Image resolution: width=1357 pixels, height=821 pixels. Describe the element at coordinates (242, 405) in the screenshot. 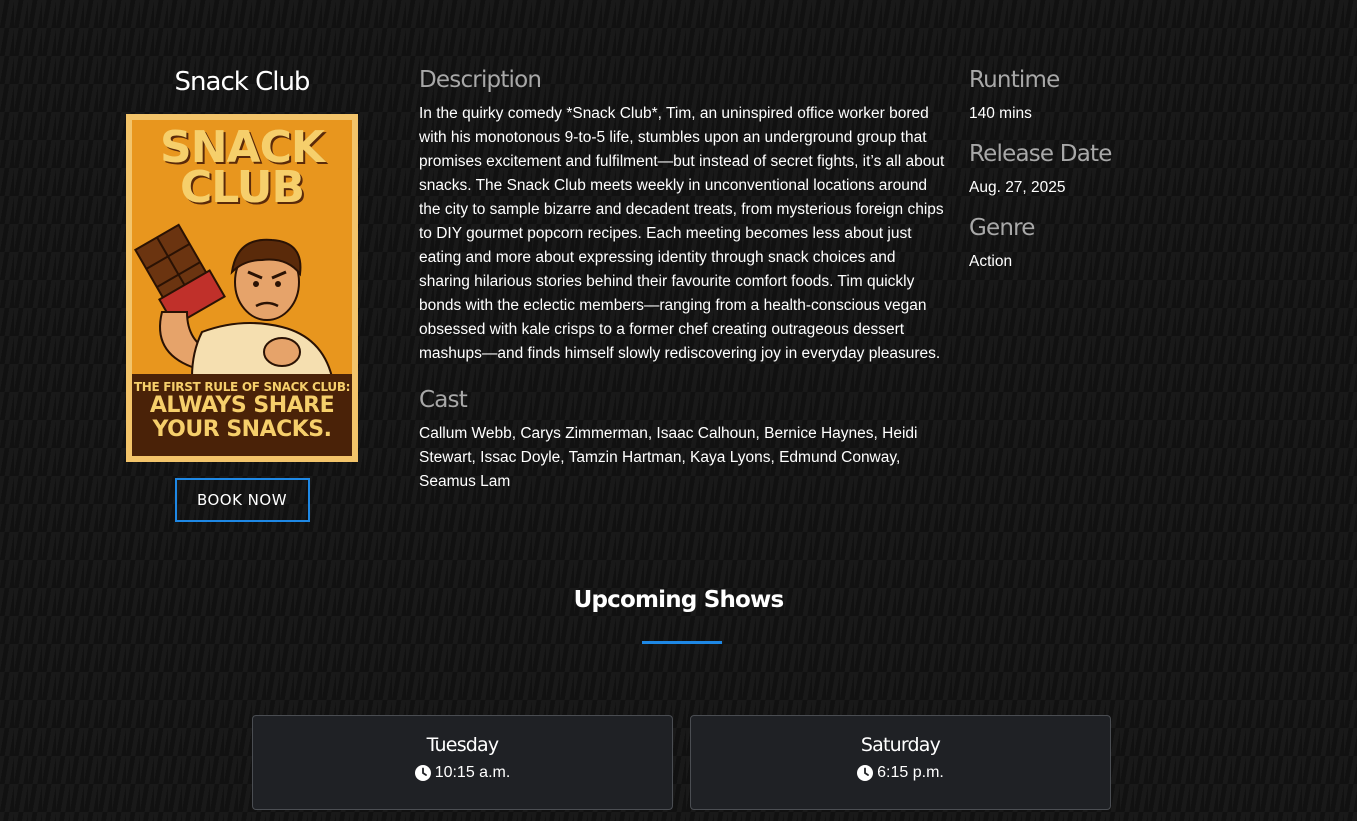

I see `poster-tagline-line2: ALWAYS SHARE` at that location.